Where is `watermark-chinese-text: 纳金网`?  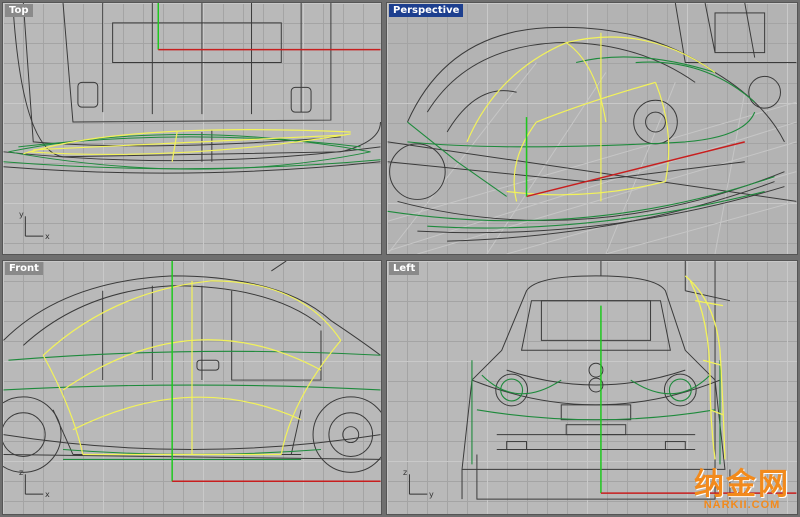
watermark-chinese-text: 纳金网 is located at coordinates (742, 484).